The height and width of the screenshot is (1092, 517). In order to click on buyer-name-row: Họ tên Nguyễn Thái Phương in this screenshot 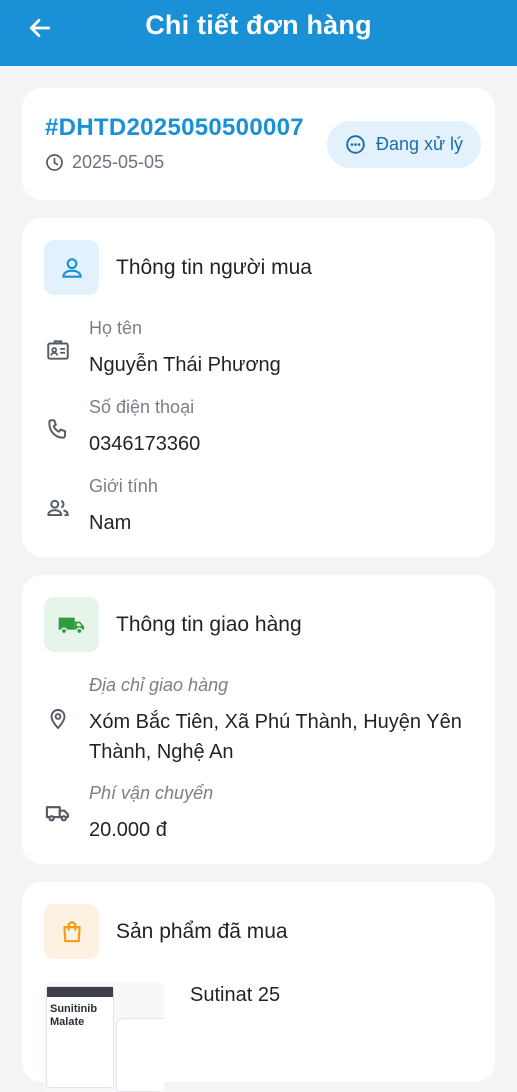, I will do `click(259, 350)`.